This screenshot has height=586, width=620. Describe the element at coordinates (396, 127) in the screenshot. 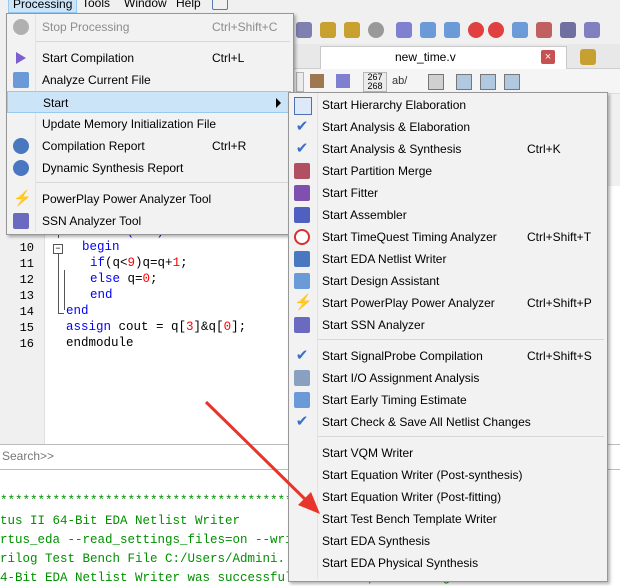

I see `menu-item-label: Start Analysis & Elaboration` at that location.